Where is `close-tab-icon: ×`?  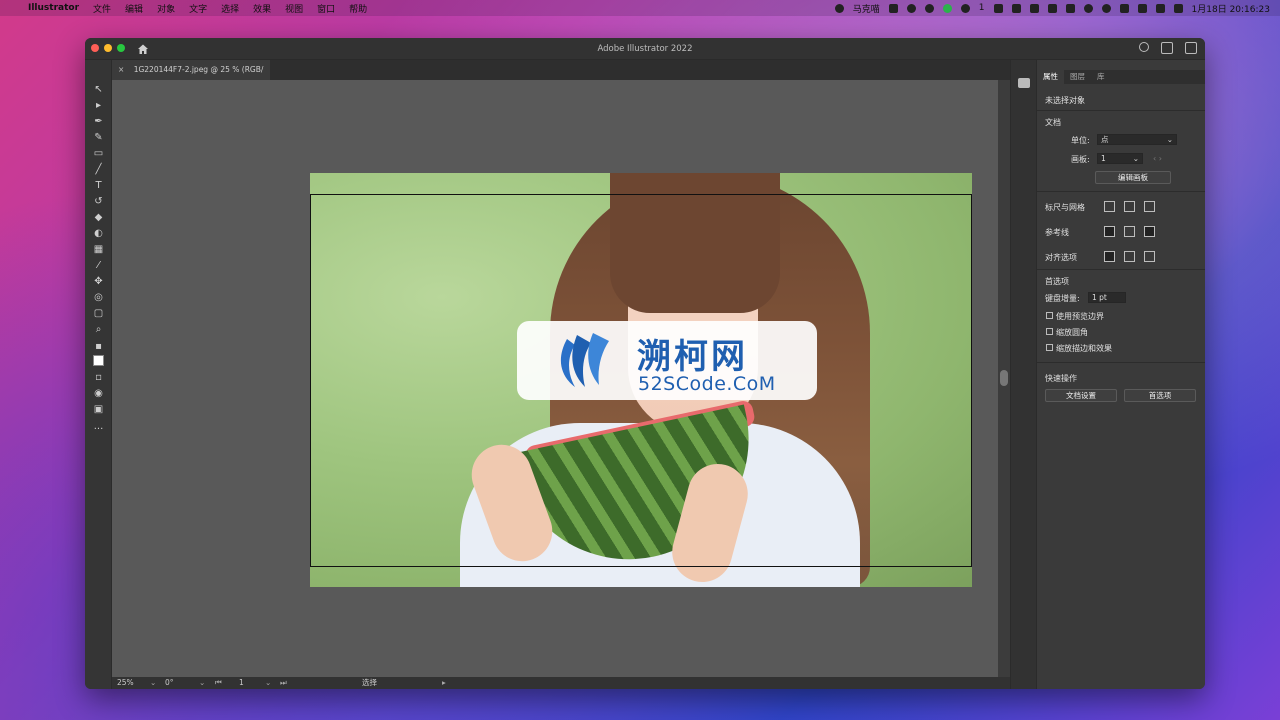
close-tab-icon: × is located at coordinates (121, 69).